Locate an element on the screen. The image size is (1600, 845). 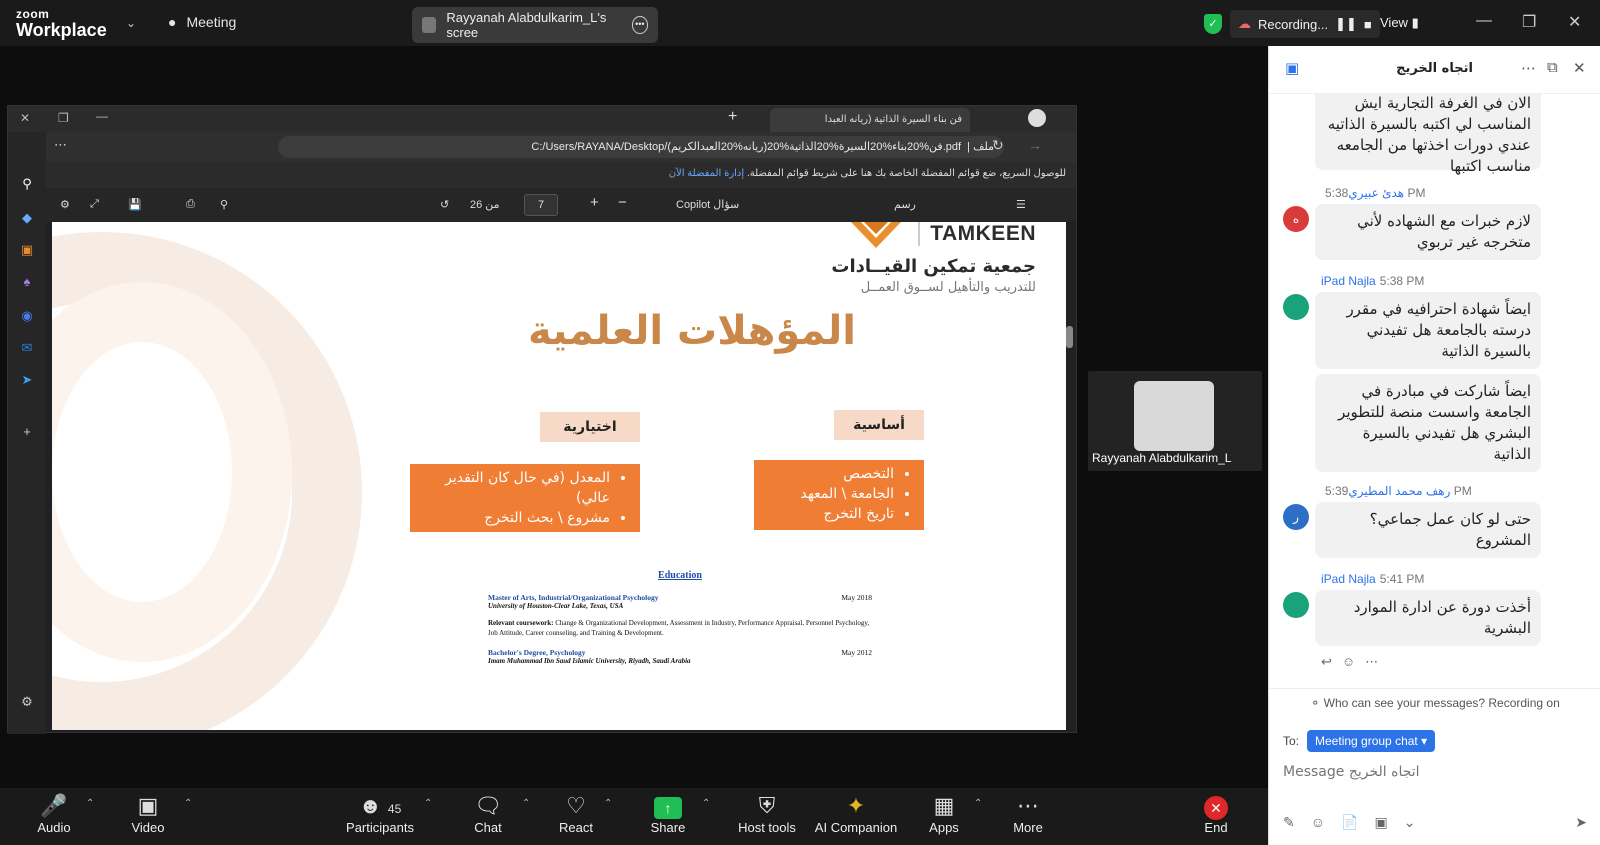
participant-name: Rayyanah Alabdulkarim_L is located at coordinates (1162, 458).